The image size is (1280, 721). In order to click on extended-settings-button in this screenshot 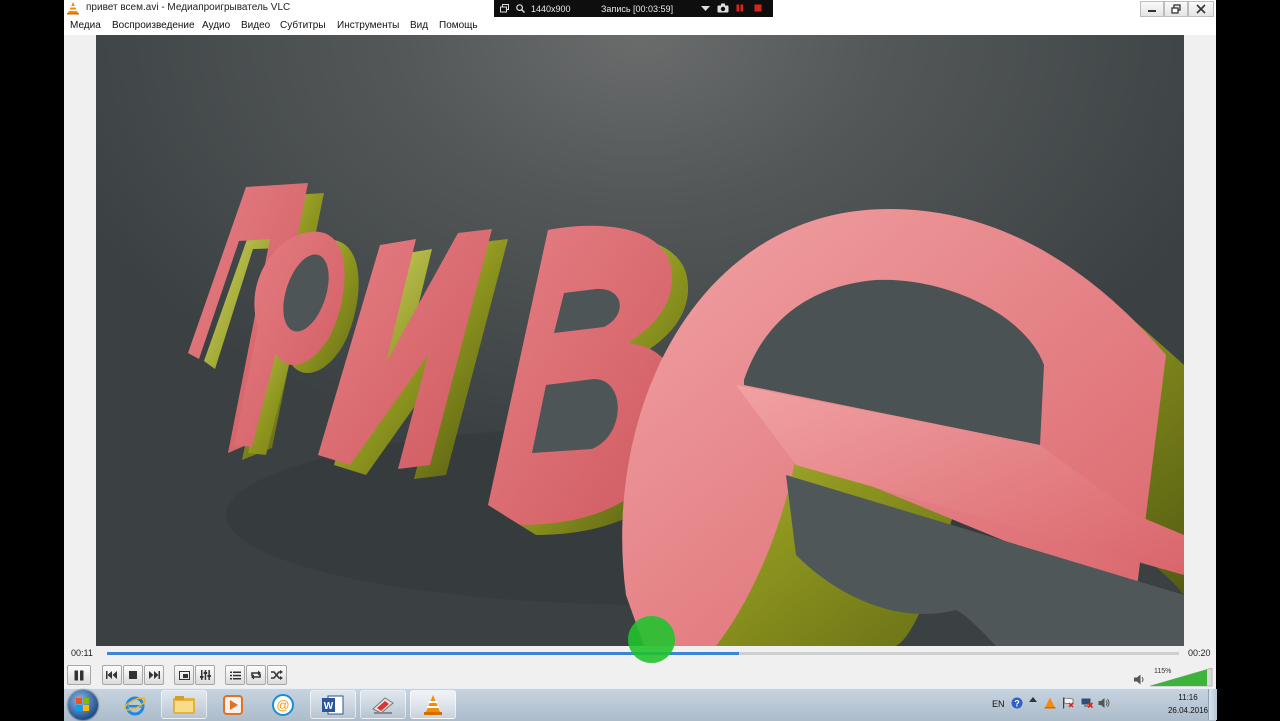, I will do `click(205, 675)`.